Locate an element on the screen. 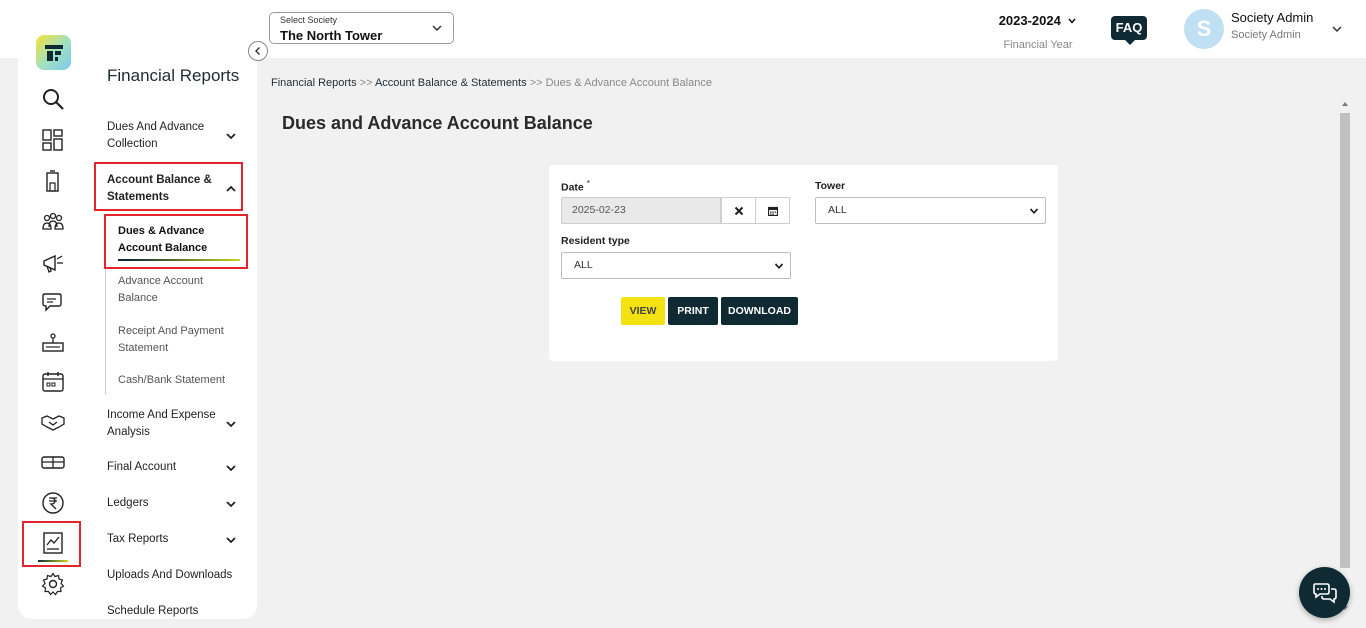  sidebar-item-dues-and-advance-collection: Dues And Advance Collection is located at coordinates (172, 136).